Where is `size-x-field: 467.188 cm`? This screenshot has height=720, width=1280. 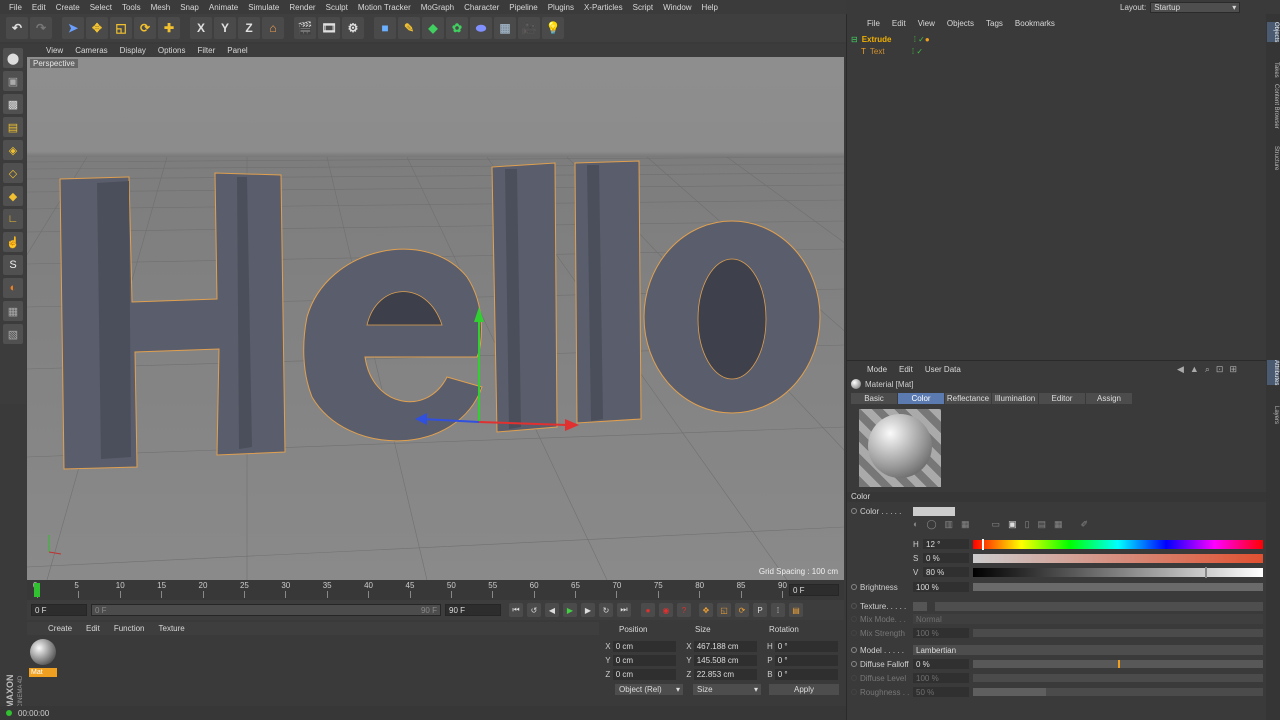 size-x-field: 467.188 cm is located at coordinates (725, 646).